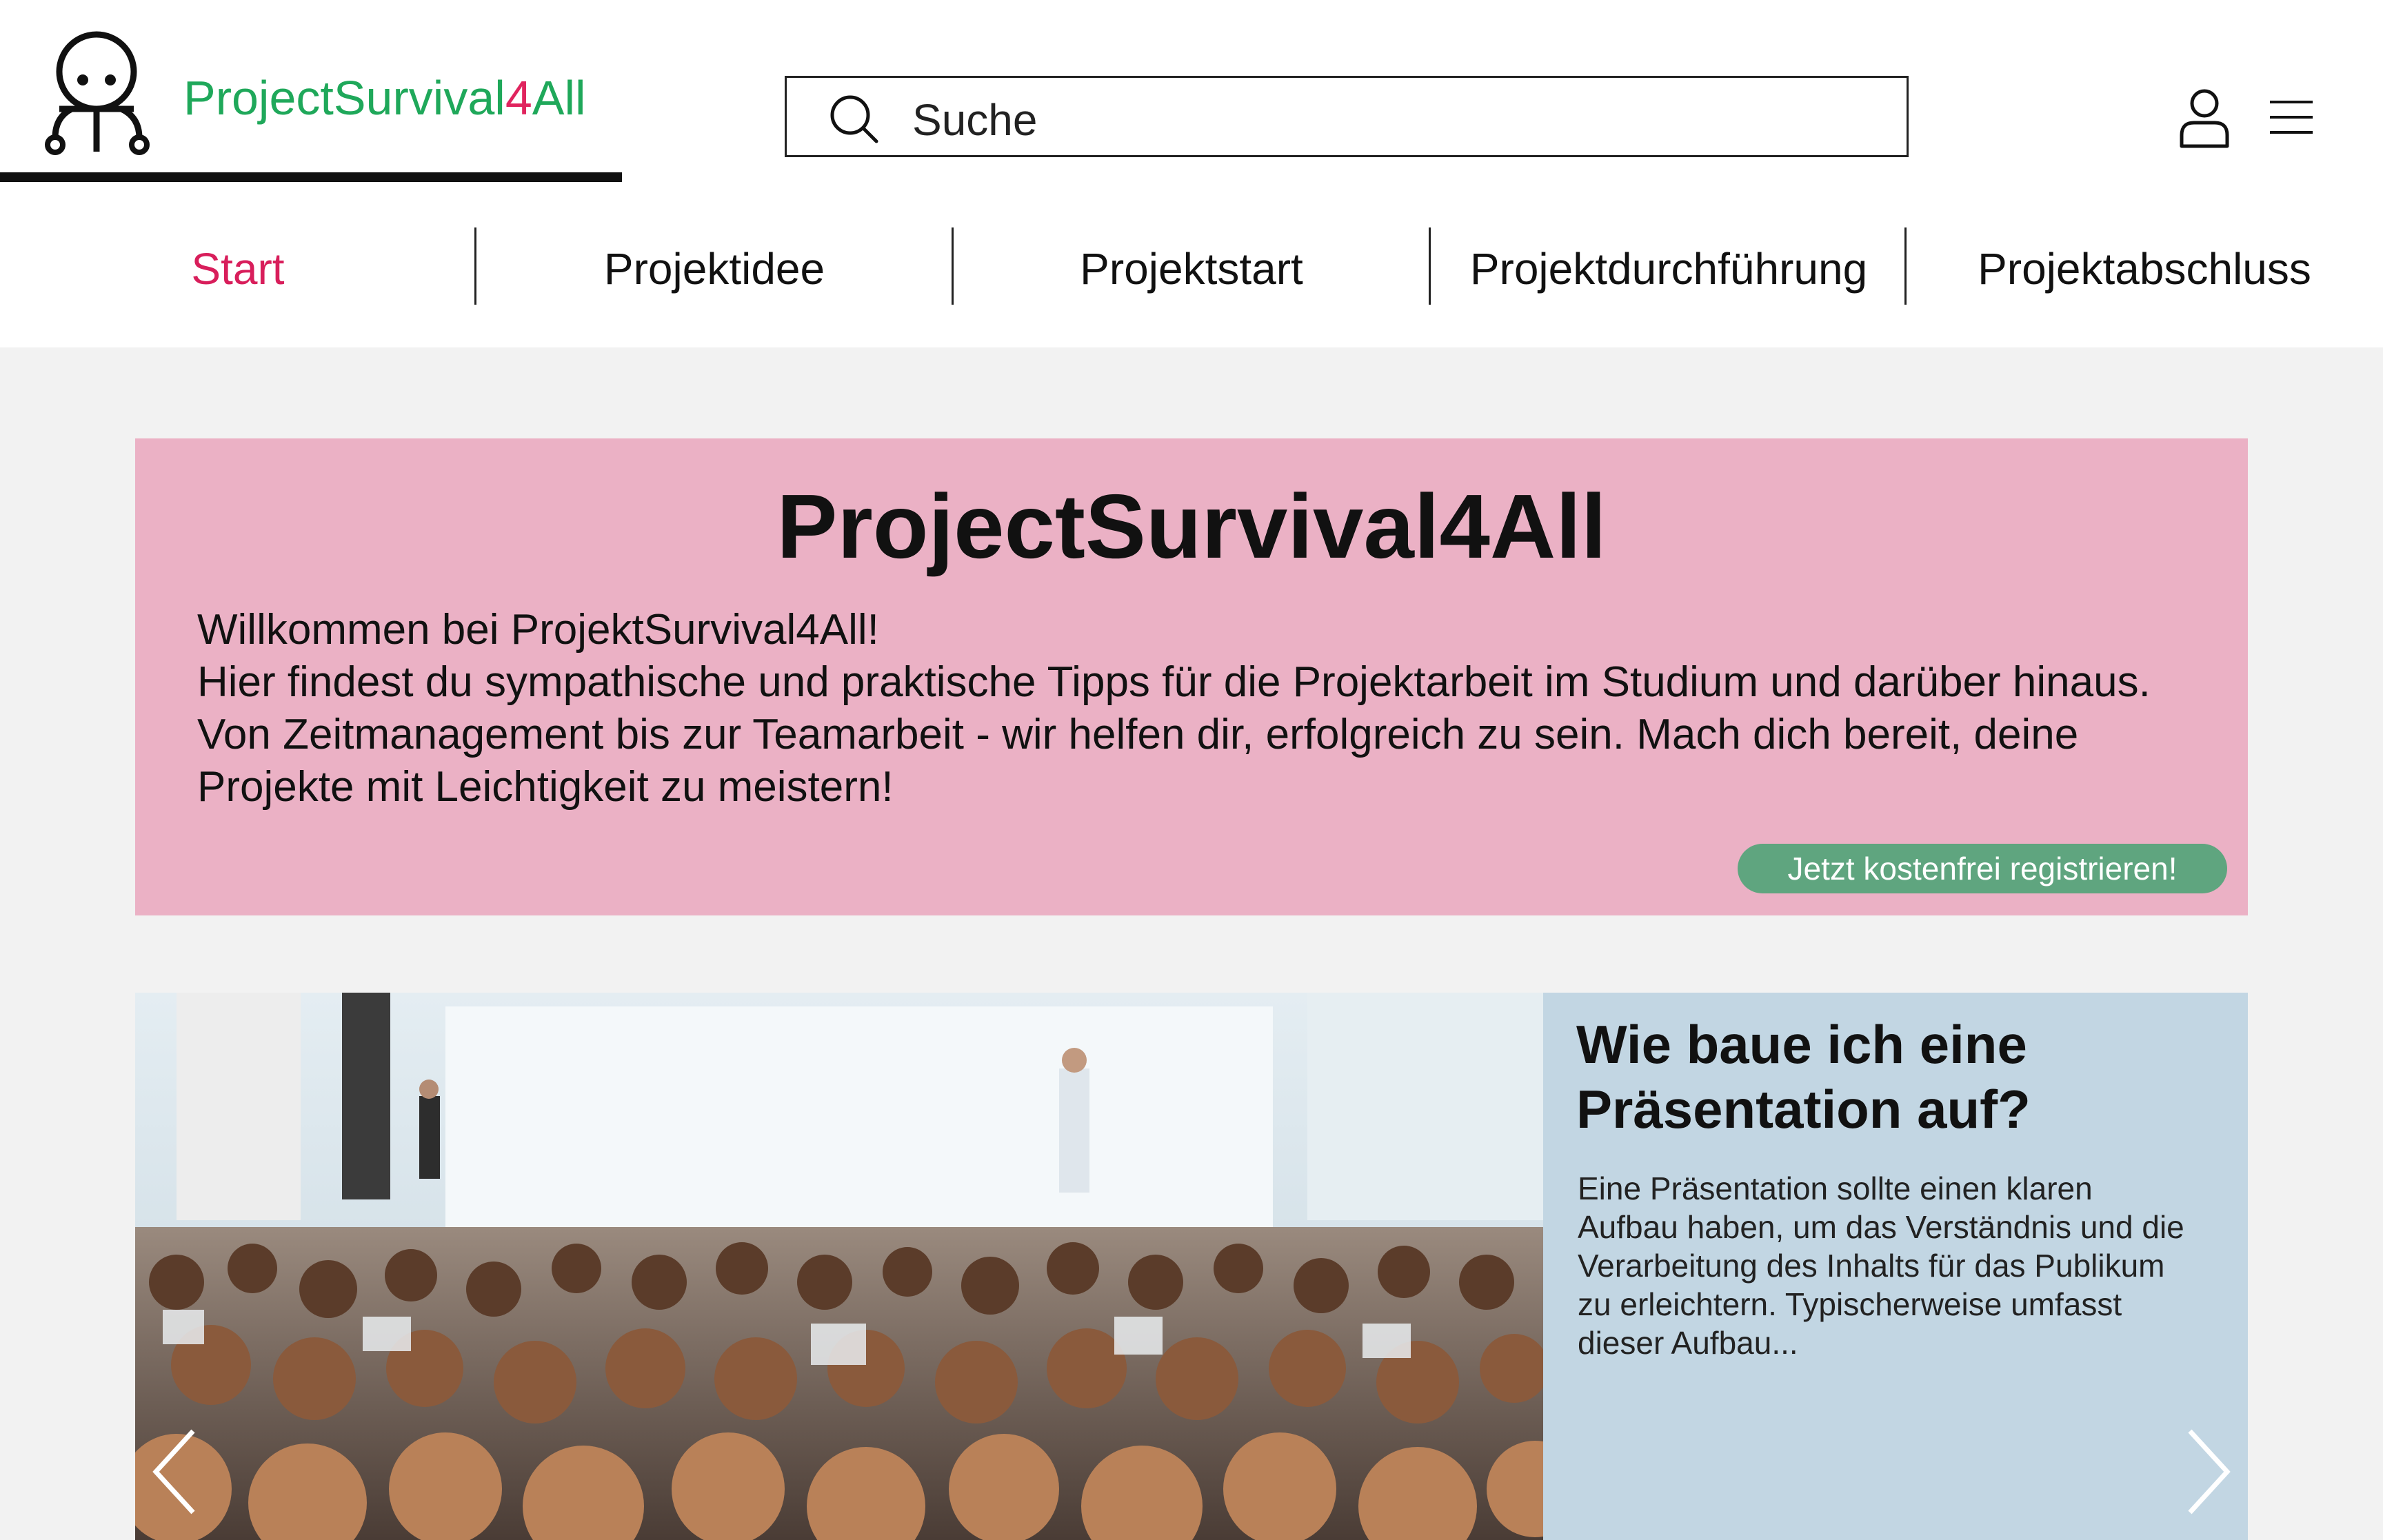 This screenshot has height=1540, width=2383. I want to click on user-icon, so click(2204, 118).